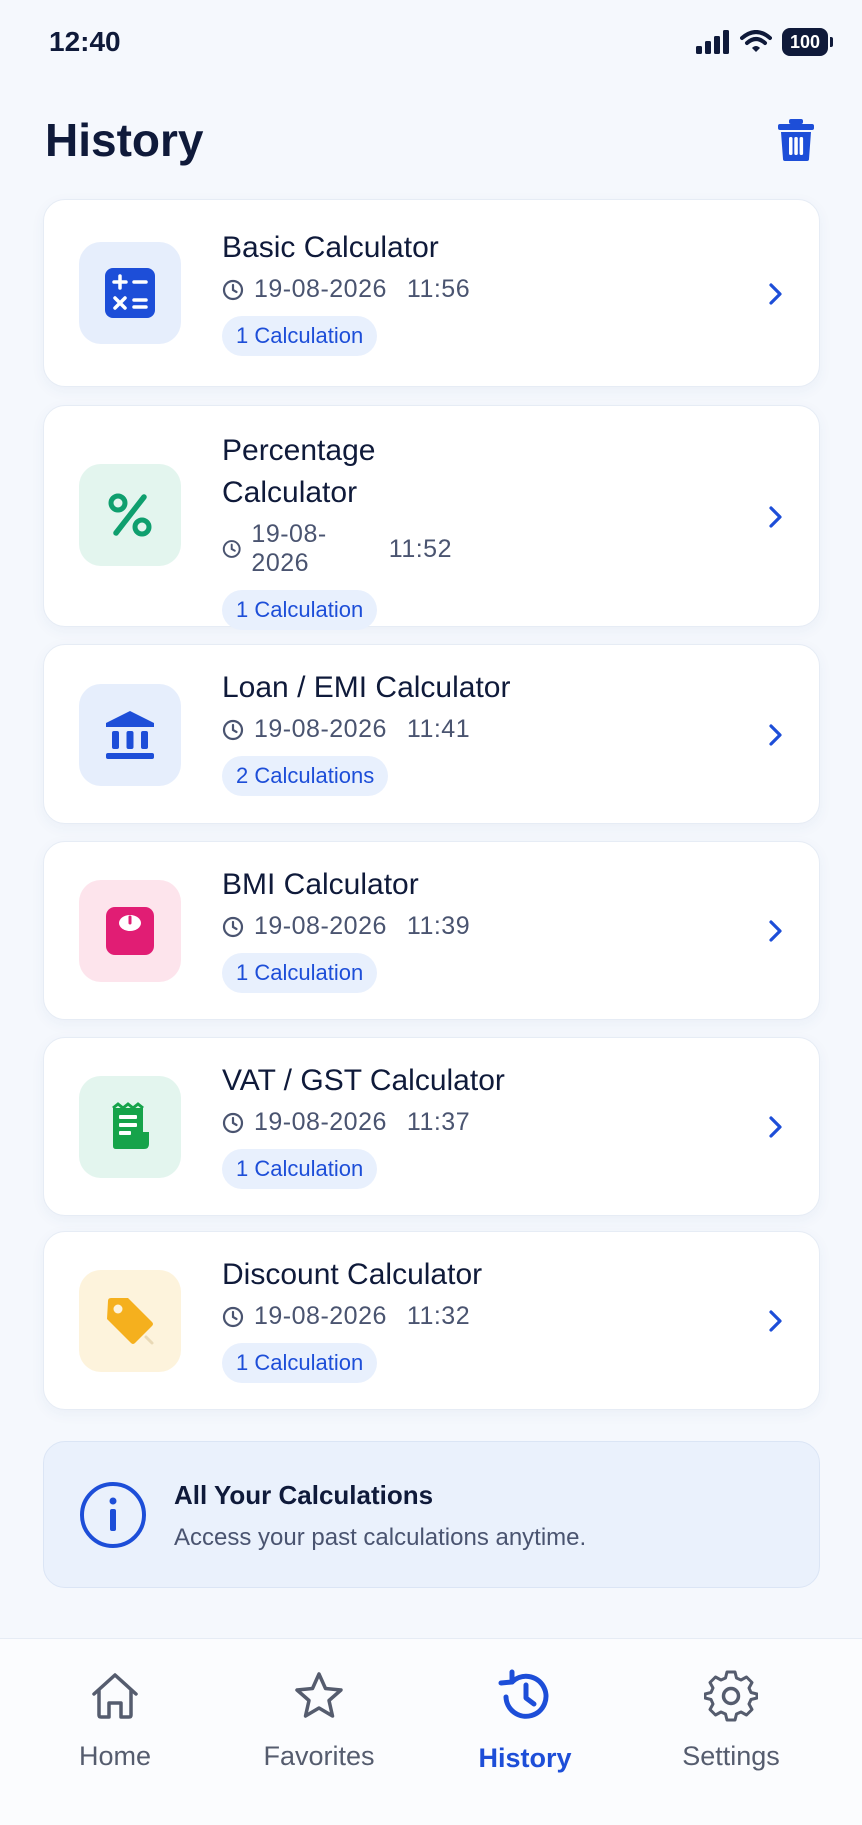  I want to click on history-item-count-badge: 2 Calculations, so click(305, 776).